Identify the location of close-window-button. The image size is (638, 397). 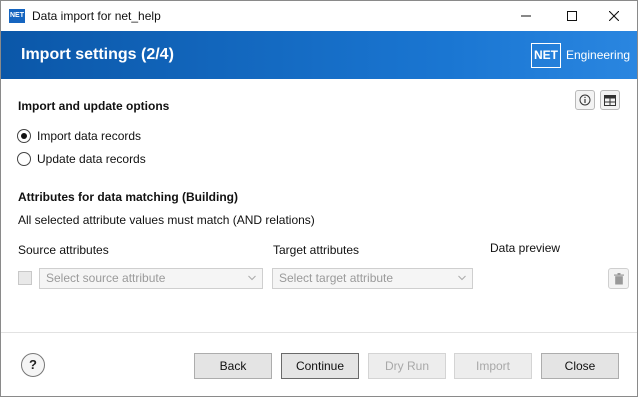
(614, 16).